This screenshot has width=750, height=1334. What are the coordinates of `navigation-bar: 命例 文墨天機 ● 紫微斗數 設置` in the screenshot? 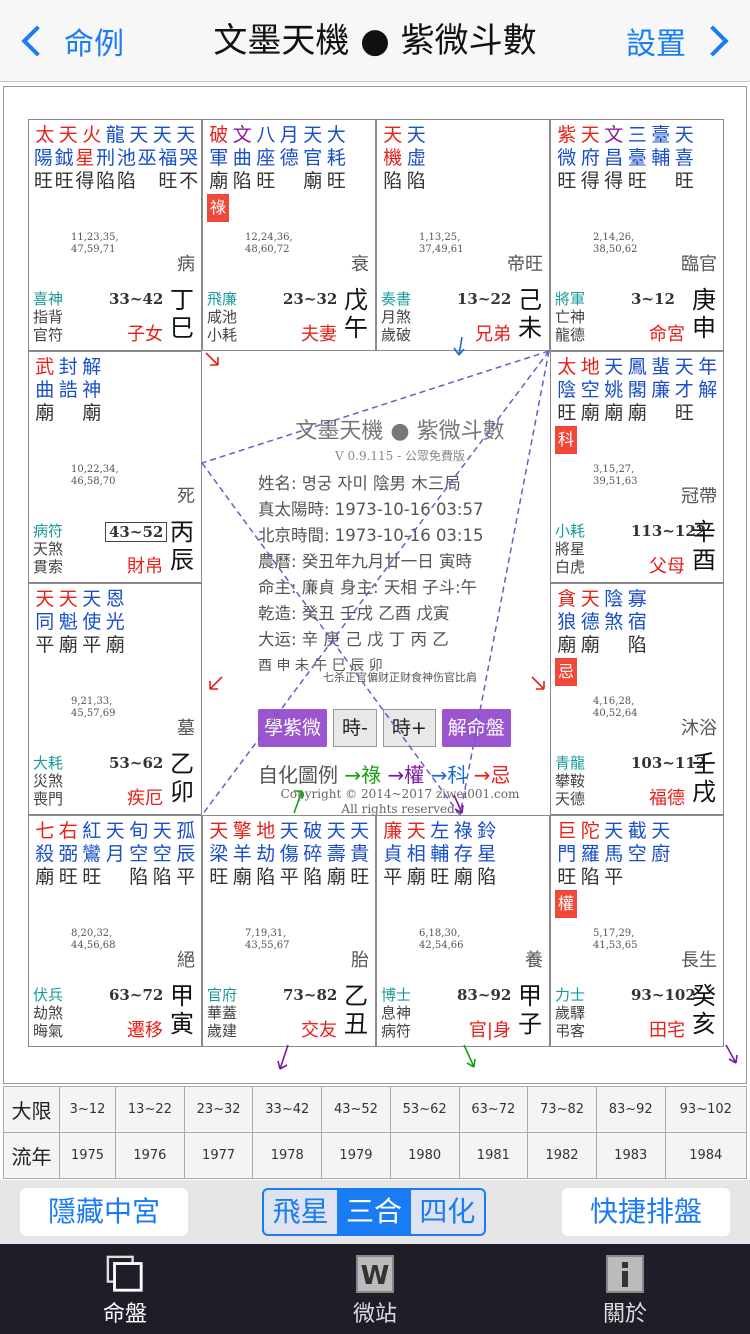 It's located at (375, 41).